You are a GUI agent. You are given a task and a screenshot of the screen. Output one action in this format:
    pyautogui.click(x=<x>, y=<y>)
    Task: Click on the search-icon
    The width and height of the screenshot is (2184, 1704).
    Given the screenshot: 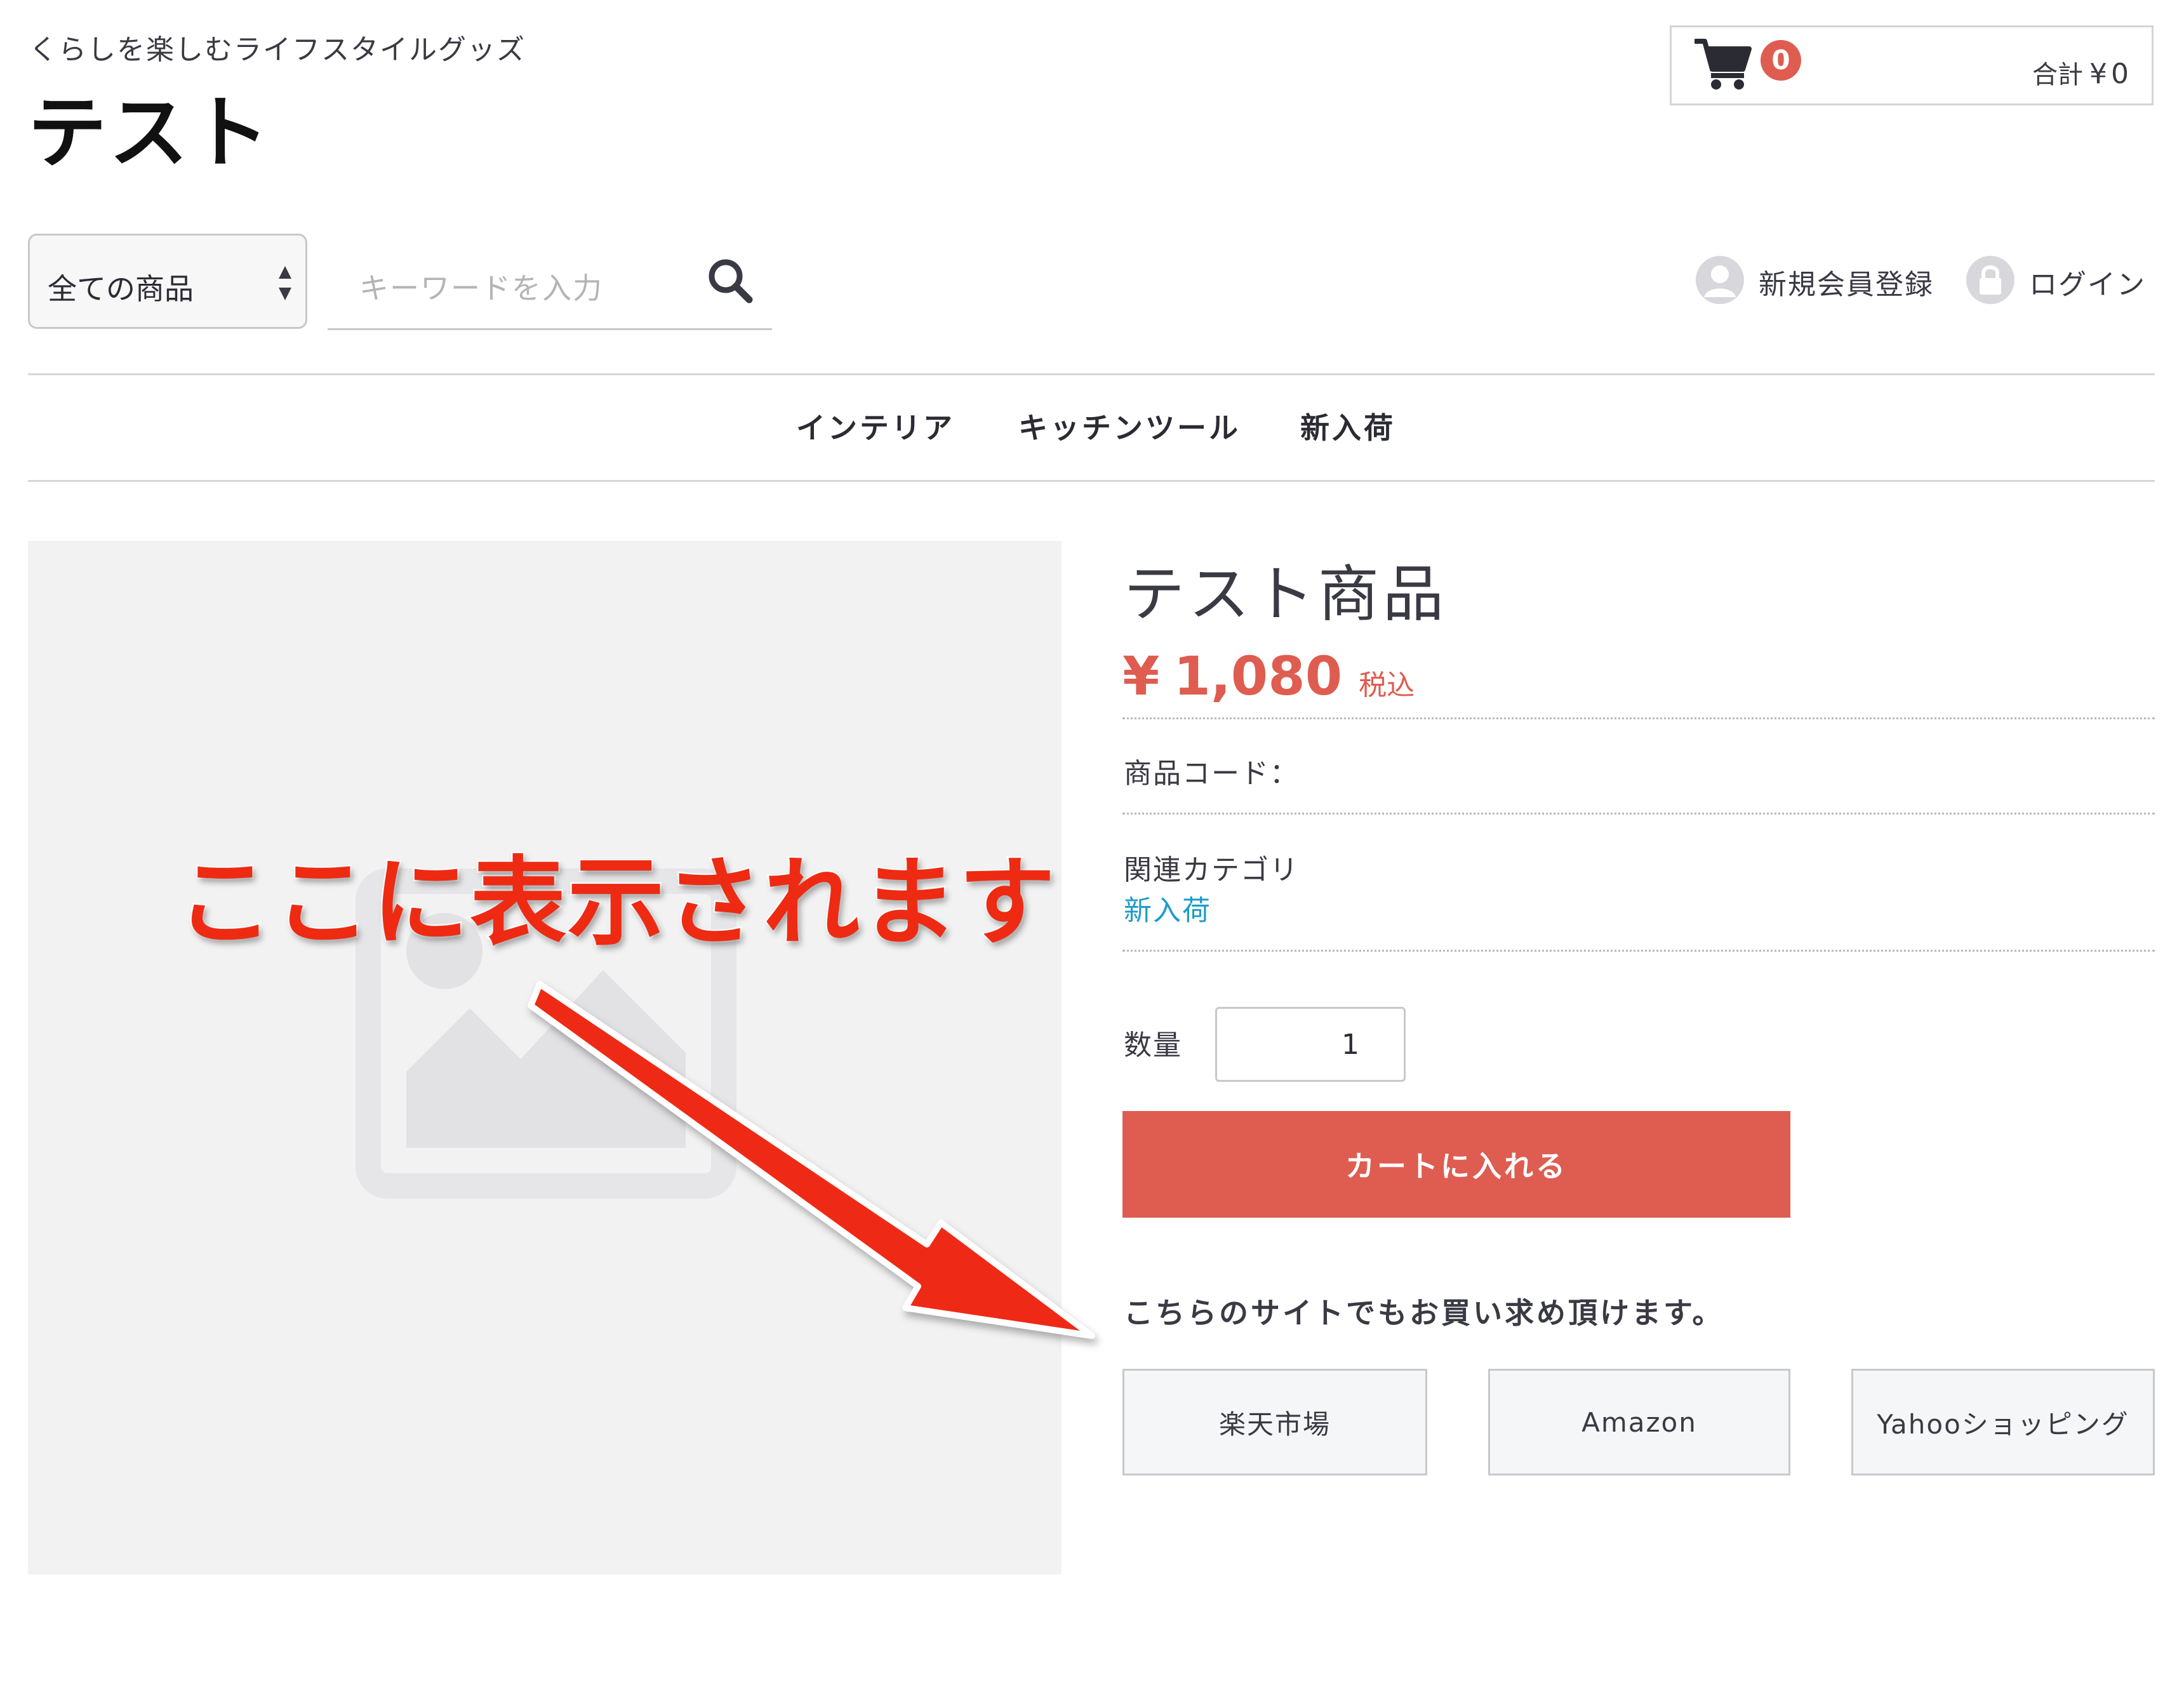 What is the action you would take?
    pyautogui.click(x=730, y=280)
    